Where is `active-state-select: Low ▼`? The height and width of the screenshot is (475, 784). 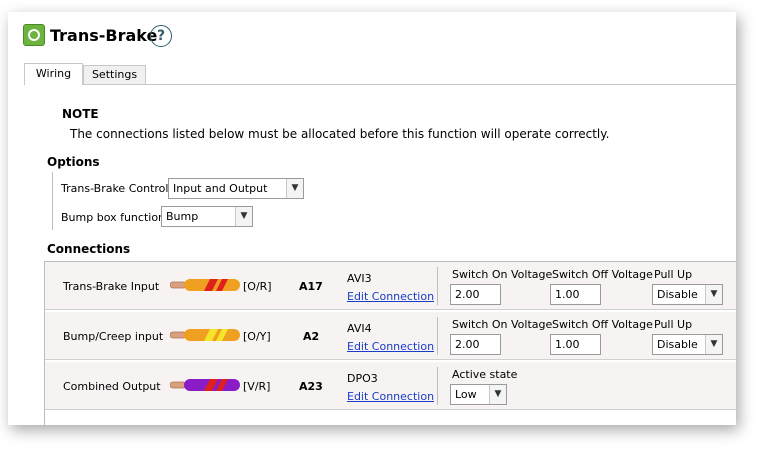
active-state-select: Low ▼ is located at coordinates (478, 394).